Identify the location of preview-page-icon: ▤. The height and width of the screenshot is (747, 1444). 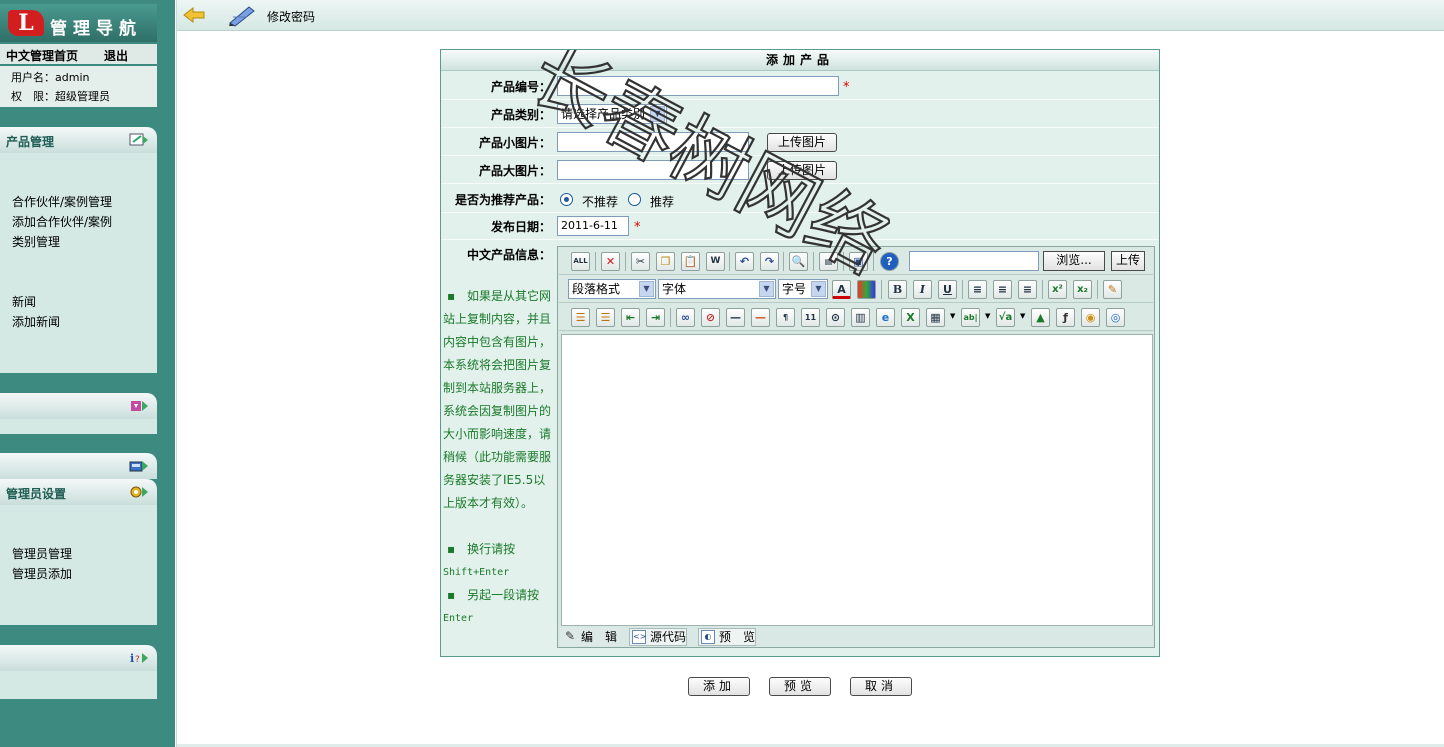
(828, 261).